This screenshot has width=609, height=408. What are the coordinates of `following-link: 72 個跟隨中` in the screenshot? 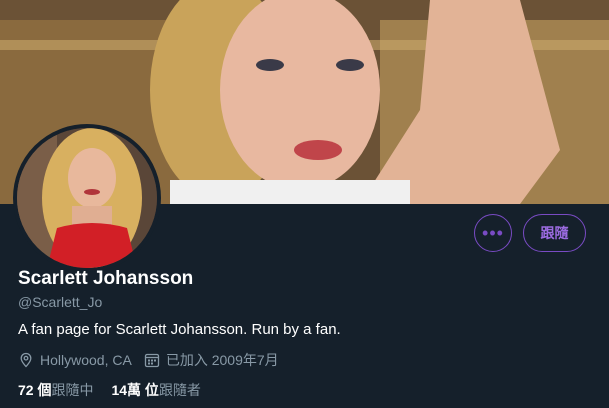 It's located at (55, 390).